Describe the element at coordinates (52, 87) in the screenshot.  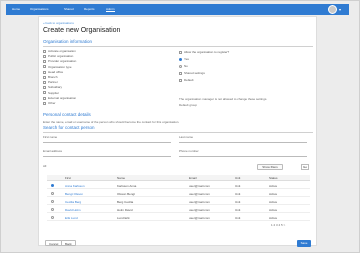
I see `org-checkbox-row: Subsidiary` at that location.